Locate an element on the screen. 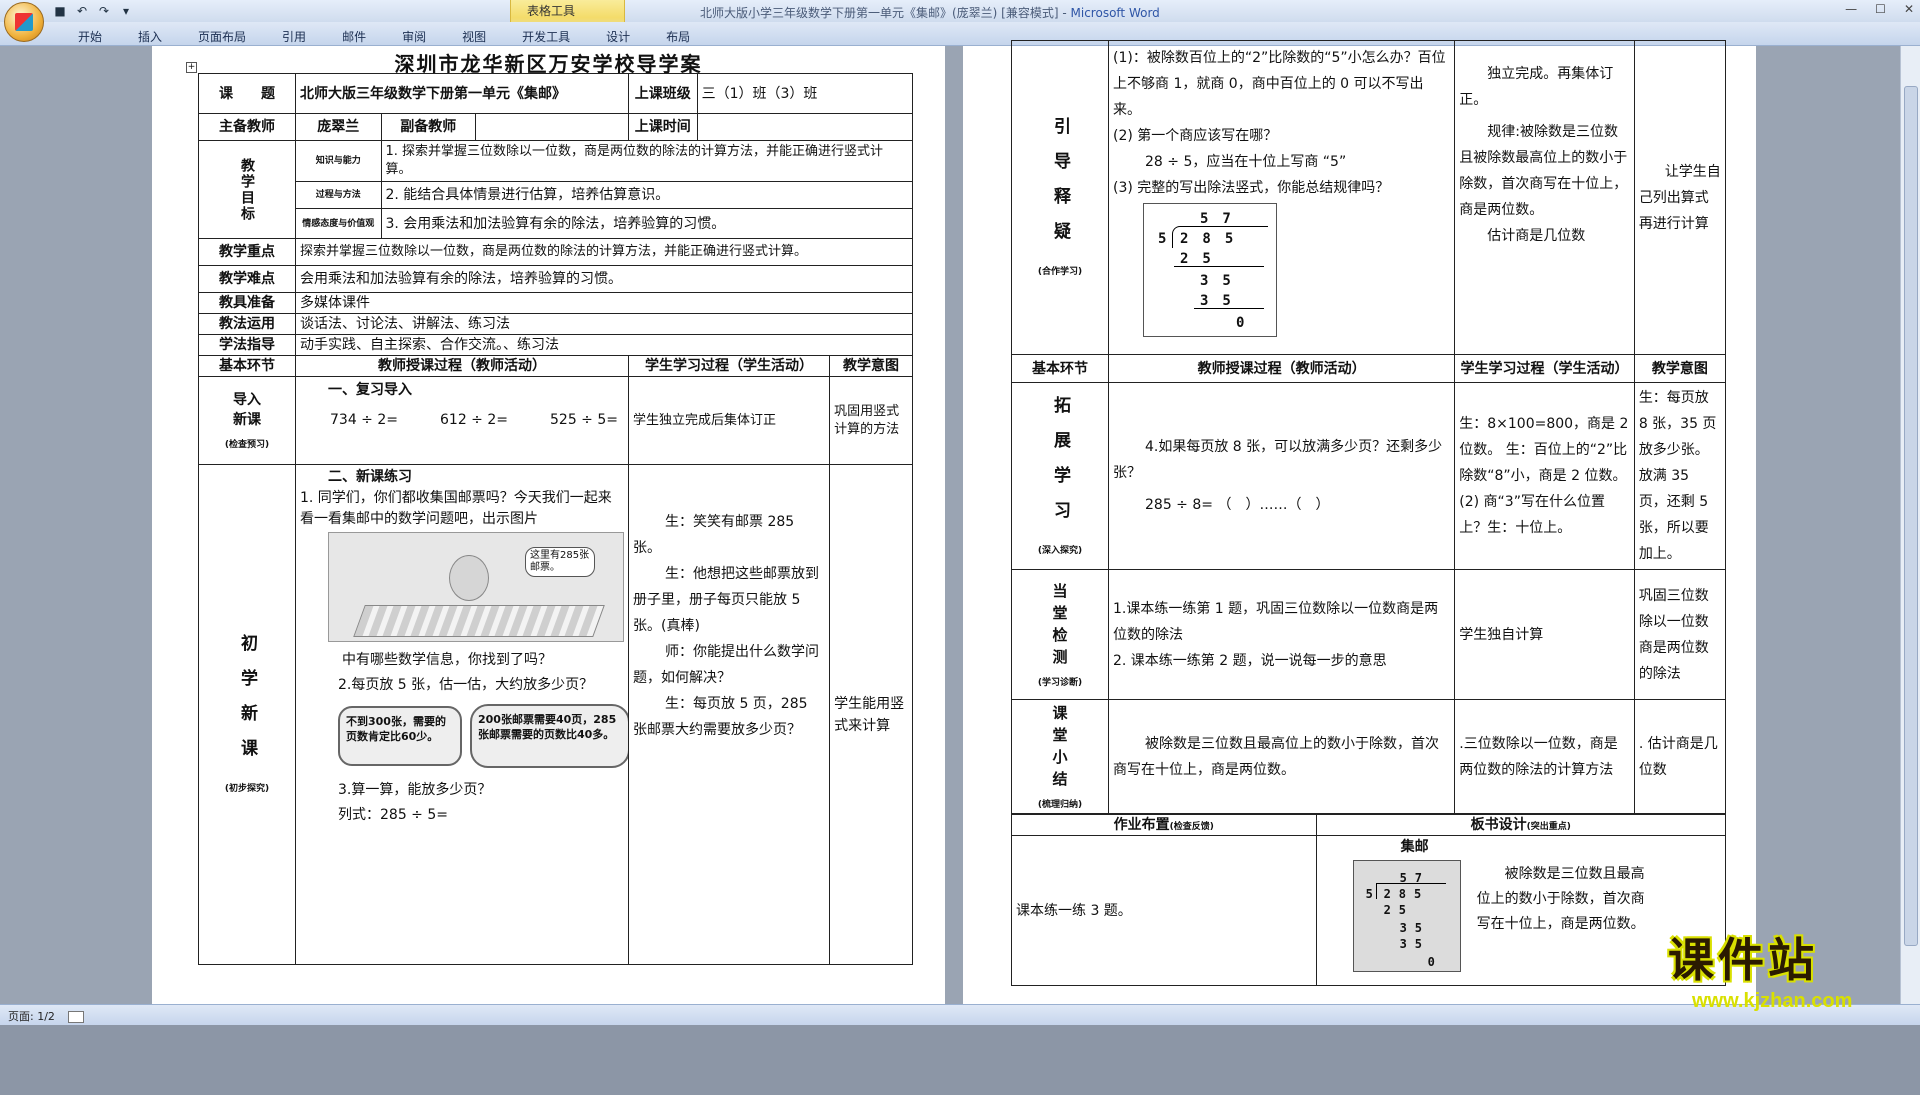 The image size is (1920, 1095). difficulty-label: 教学难点 is located at coordinates (247, 279).